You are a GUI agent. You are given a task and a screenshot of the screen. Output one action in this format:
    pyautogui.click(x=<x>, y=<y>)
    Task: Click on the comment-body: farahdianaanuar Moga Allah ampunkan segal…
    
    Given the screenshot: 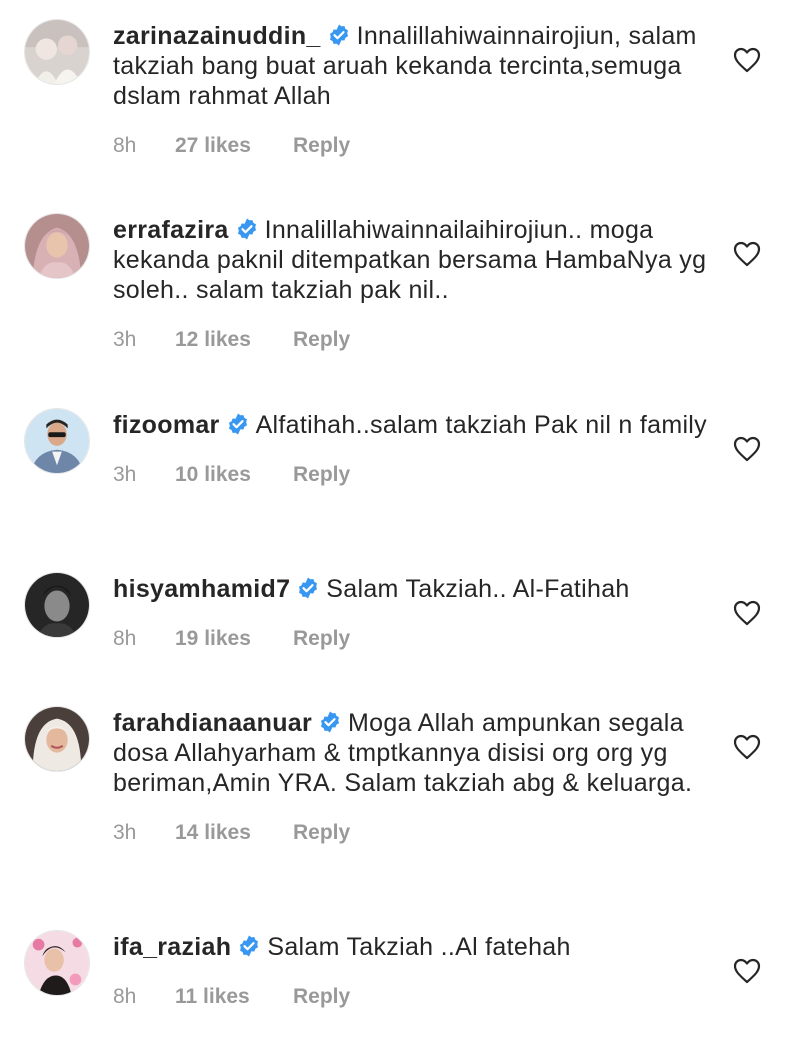 What is the action you would take?
    pyautogui.click(x=413, y=777)
    